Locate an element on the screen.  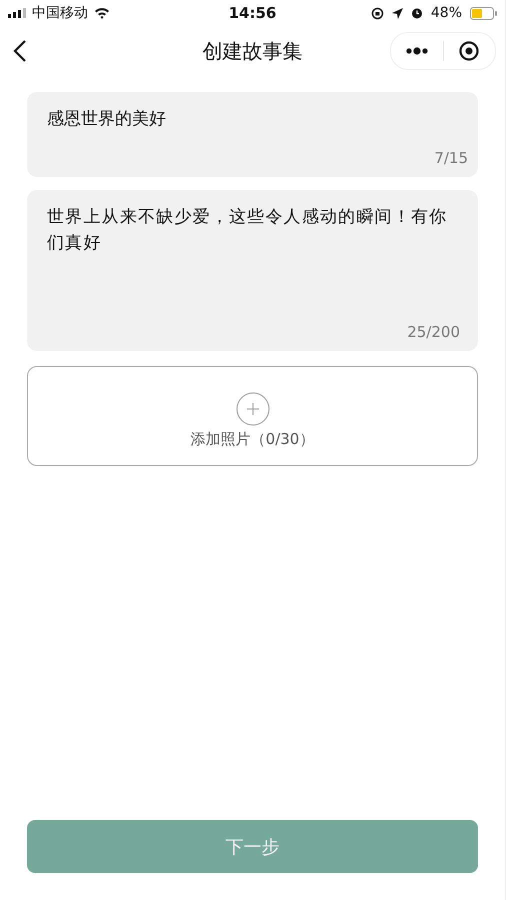
status-time: 14:56 is located at coordinates (252, 13).